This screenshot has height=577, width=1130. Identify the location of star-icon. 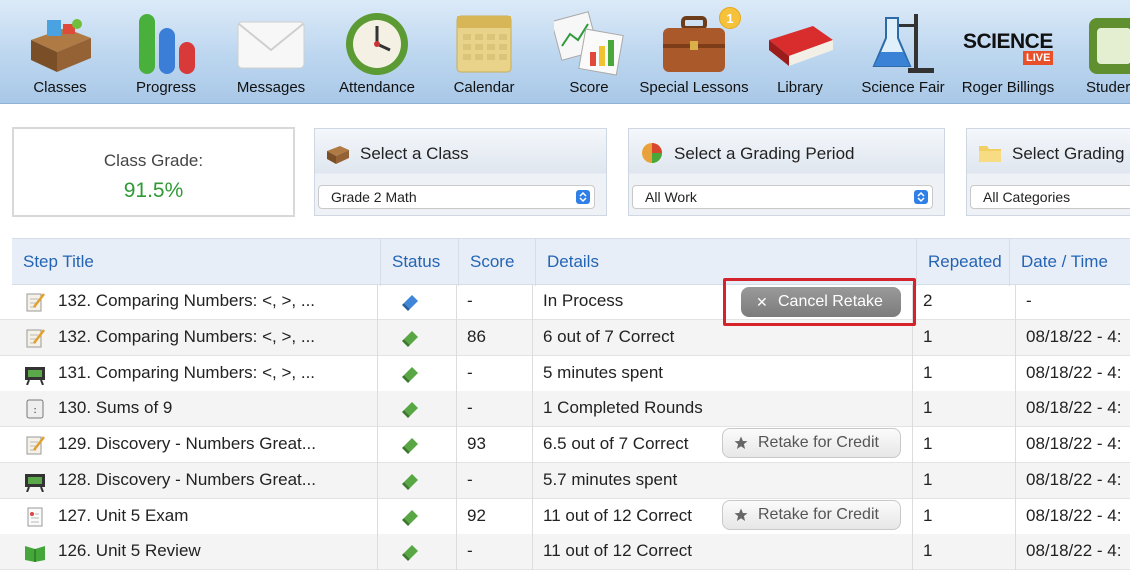
(741, 442).